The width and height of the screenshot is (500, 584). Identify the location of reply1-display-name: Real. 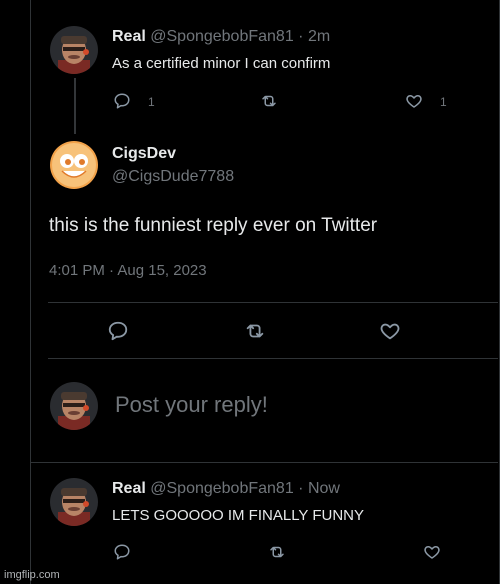
(129, 36).